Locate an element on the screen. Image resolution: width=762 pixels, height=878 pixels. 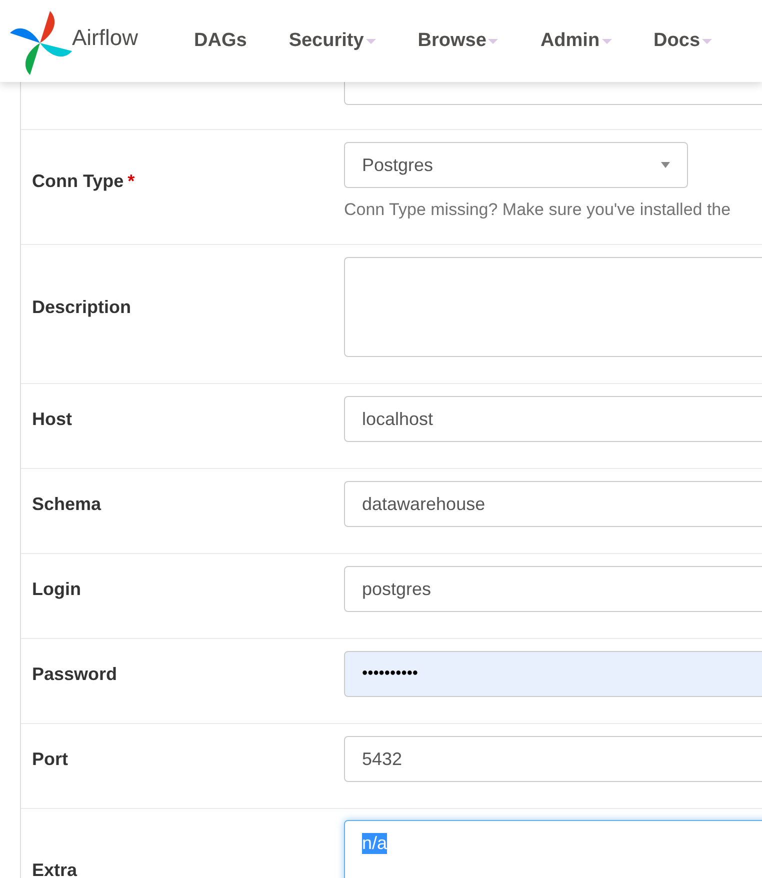
field-label: Port is located at coordinates (50, 758).